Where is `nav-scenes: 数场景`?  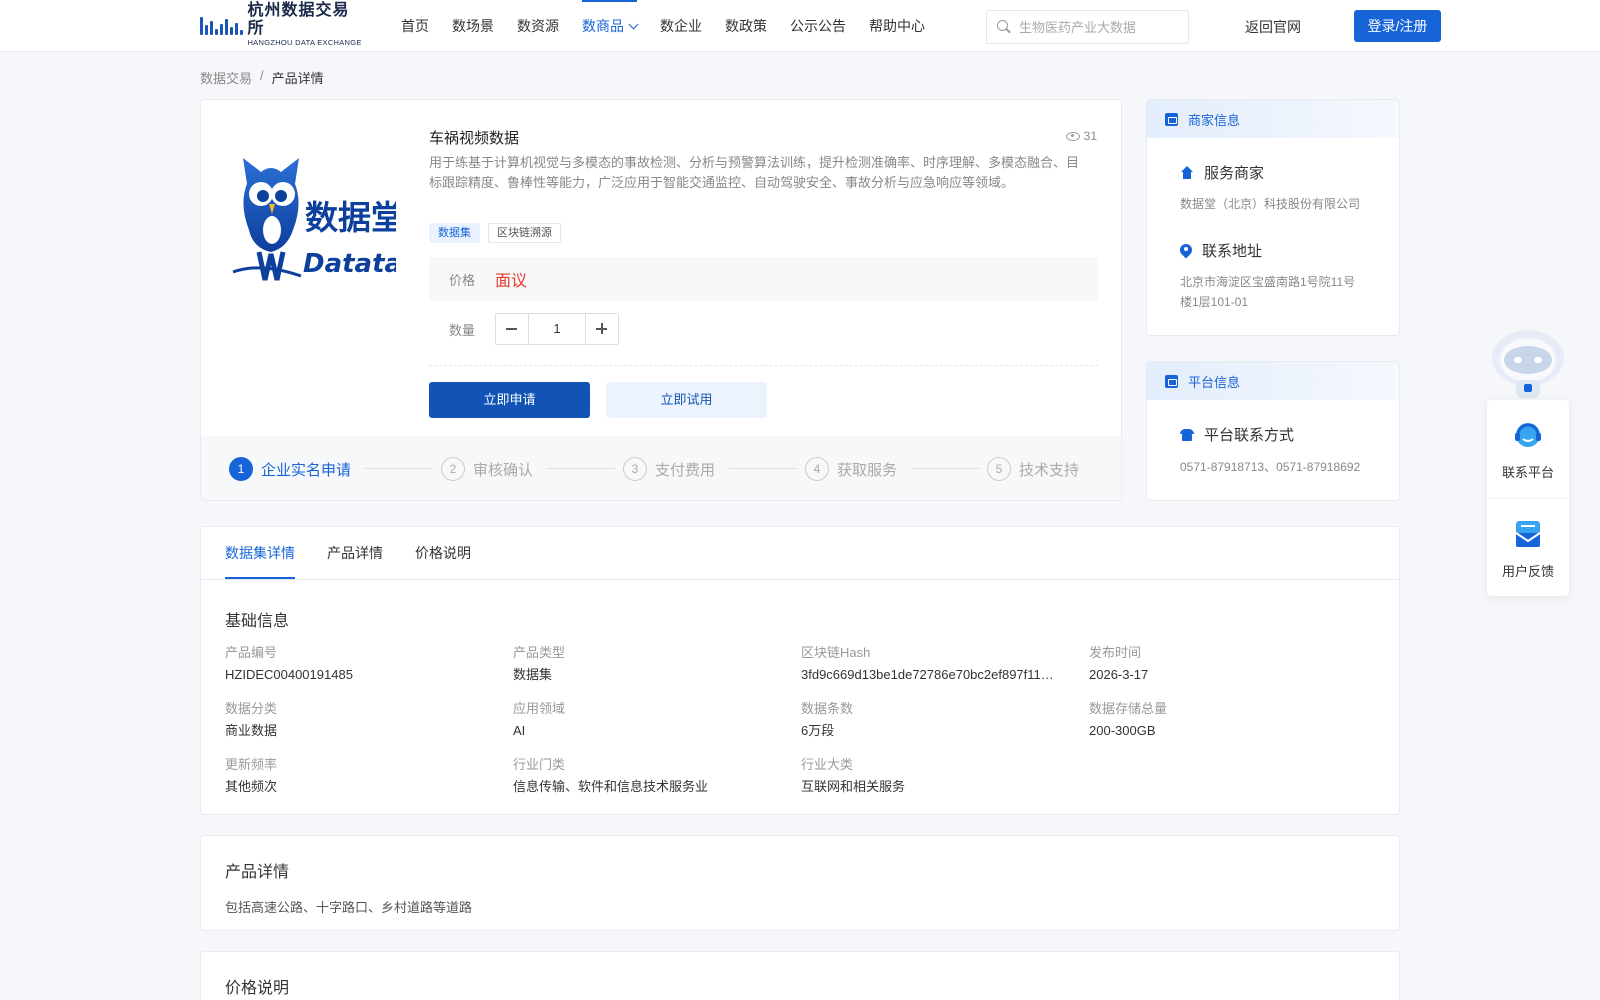 nav-scenes: 数场景 is located at coordinates (473, 26).